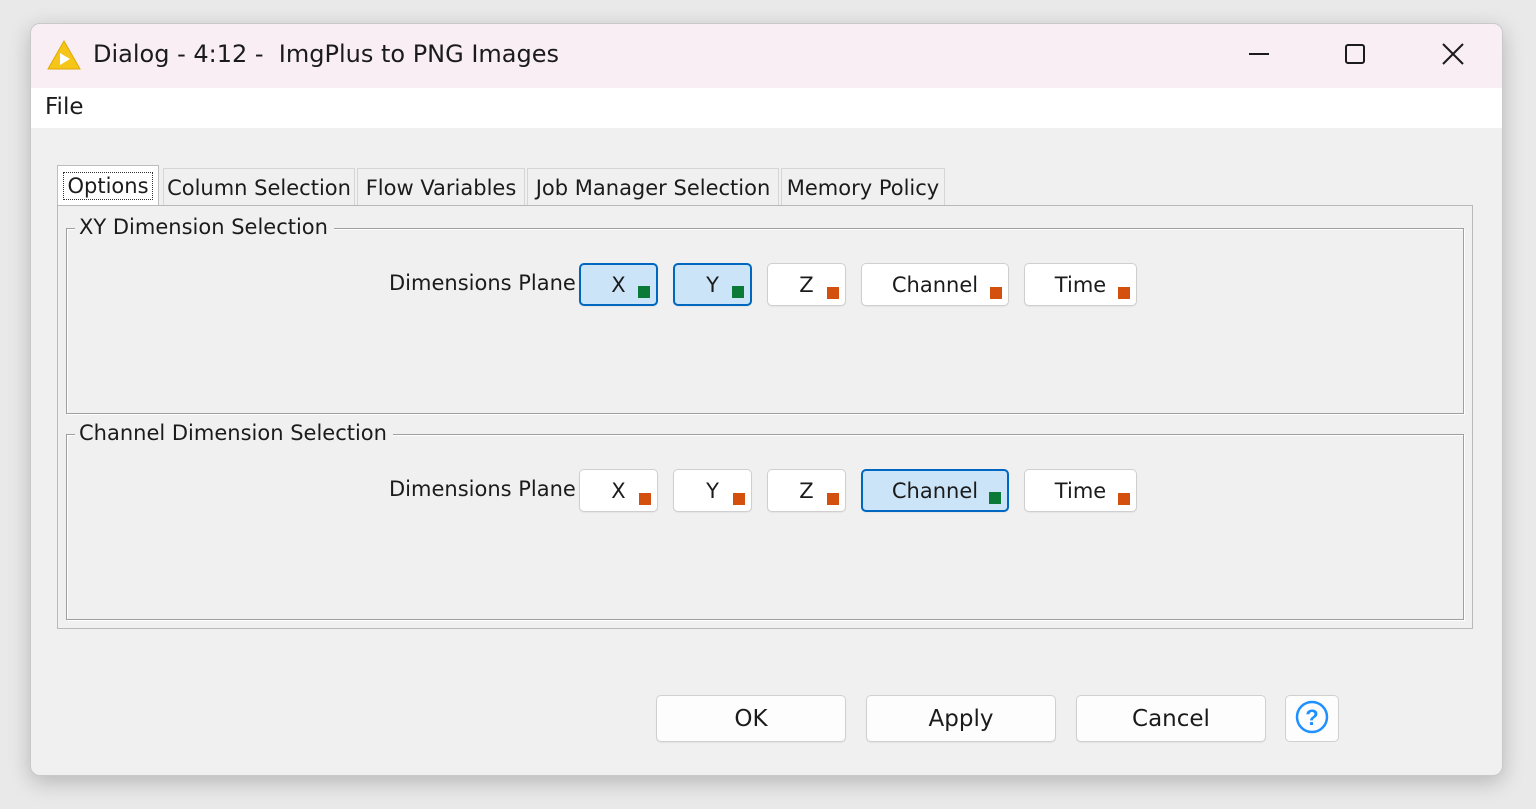 This screenshot has width=1536, height=809. I want to click on channel-dim-x-toggle: X, so click(618, 490).